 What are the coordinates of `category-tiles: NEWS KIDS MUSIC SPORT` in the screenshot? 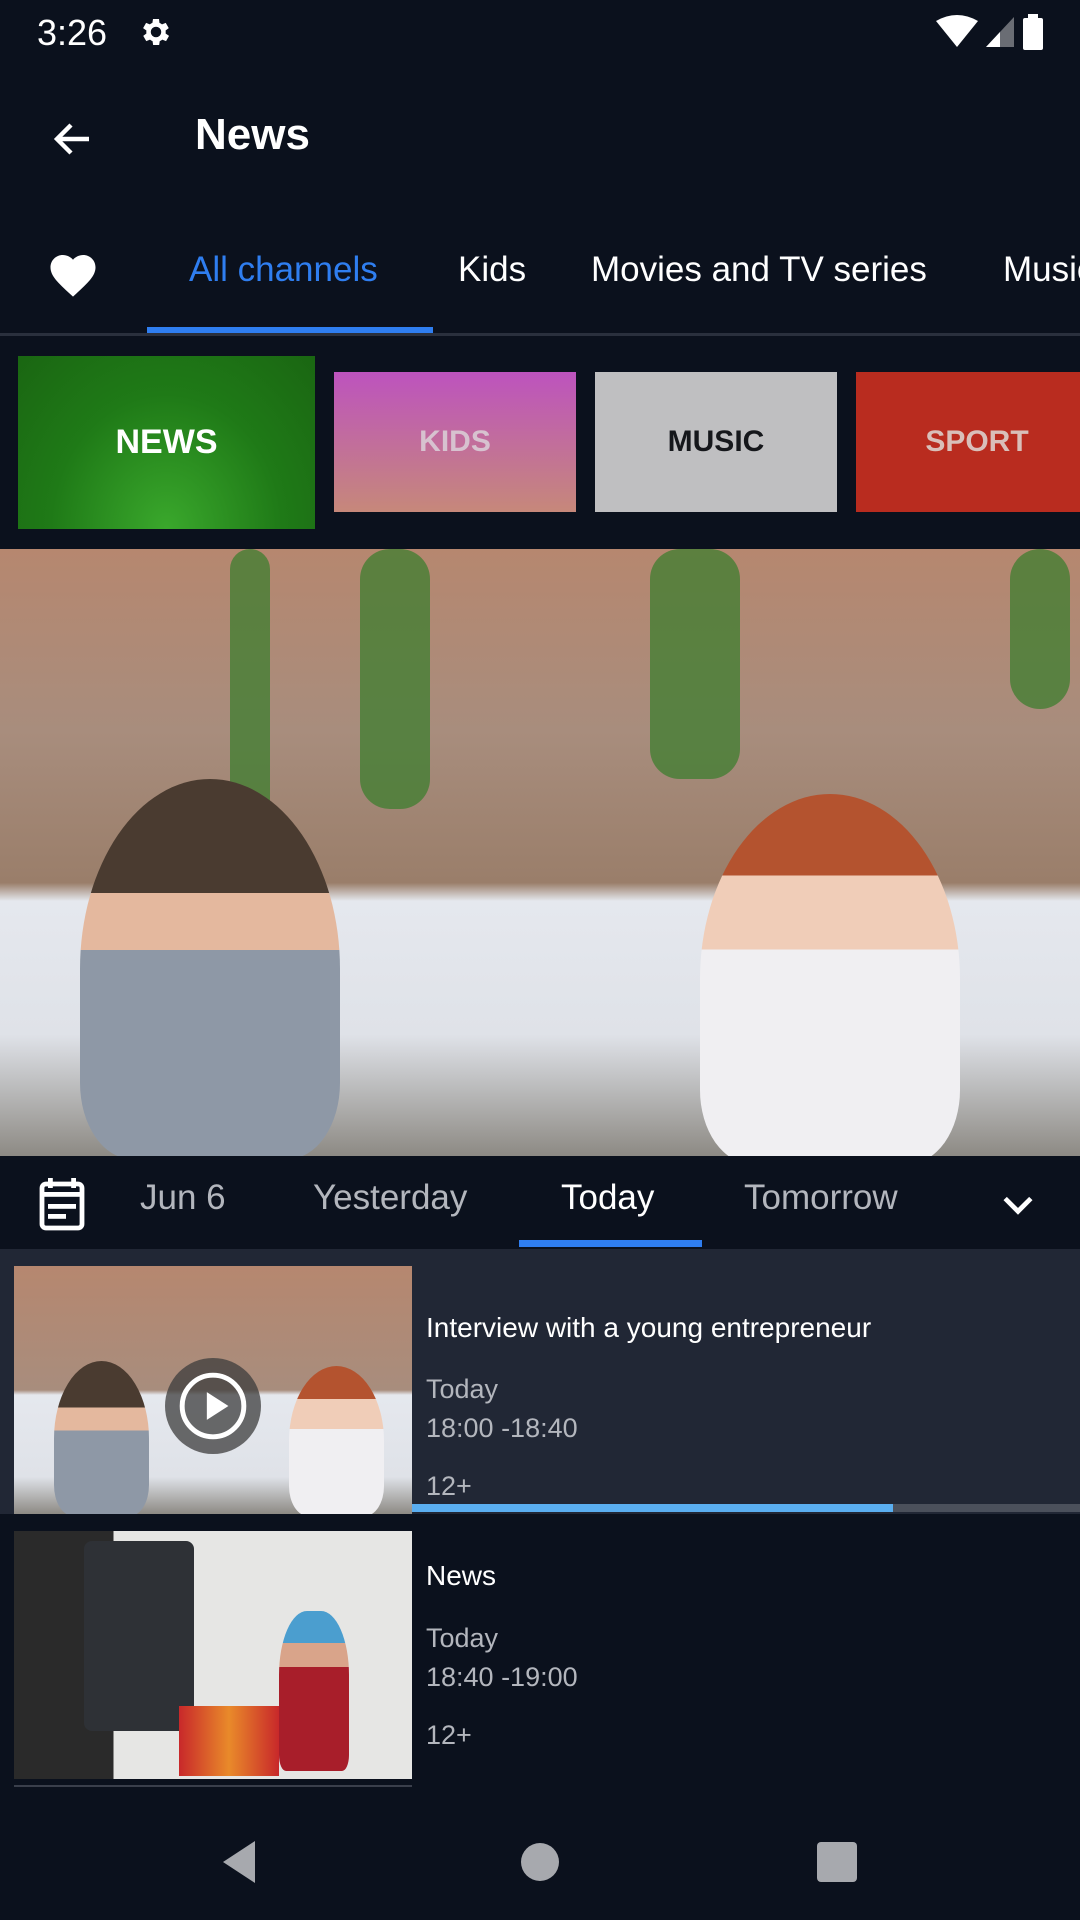 It's located at (540, 444).